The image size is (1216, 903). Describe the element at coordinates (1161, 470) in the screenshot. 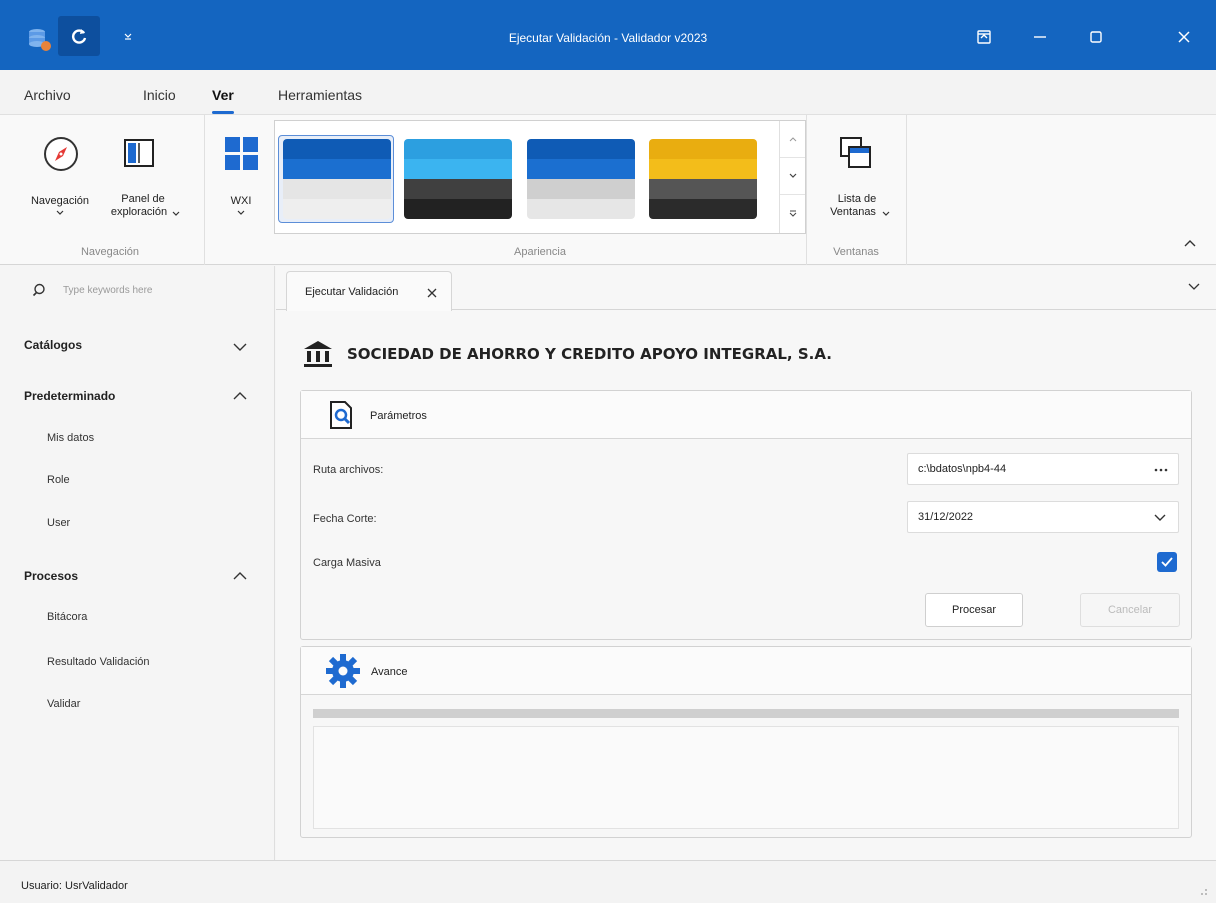

I see `ellipsis-icon` at that location.